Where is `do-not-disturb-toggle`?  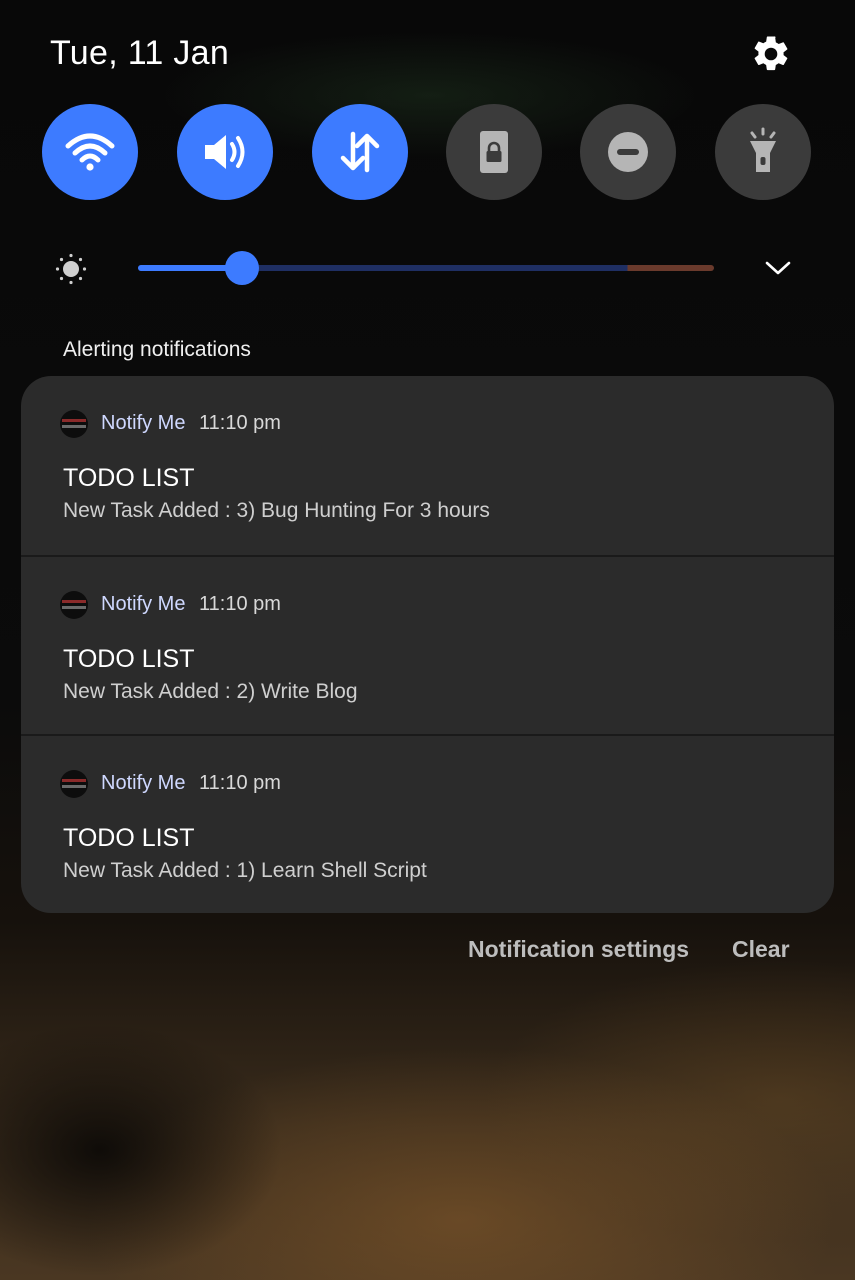
do-not-disturb-toggle is located at coordinates (628, 152).